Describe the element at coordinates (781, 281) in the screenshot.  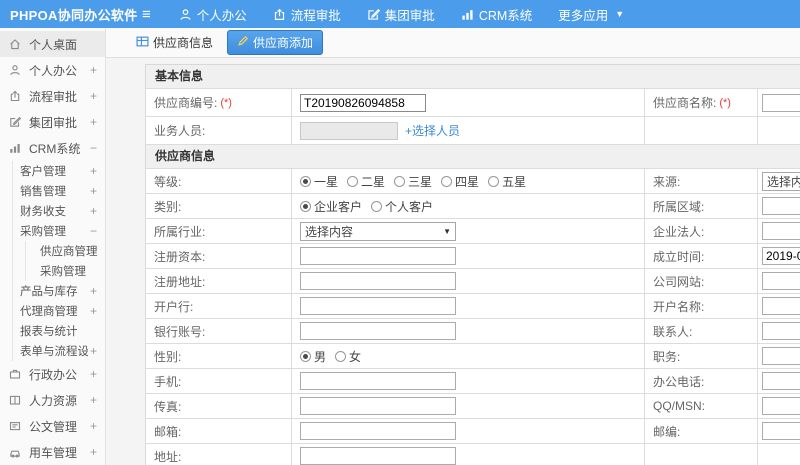
I see `website-field` at that location.